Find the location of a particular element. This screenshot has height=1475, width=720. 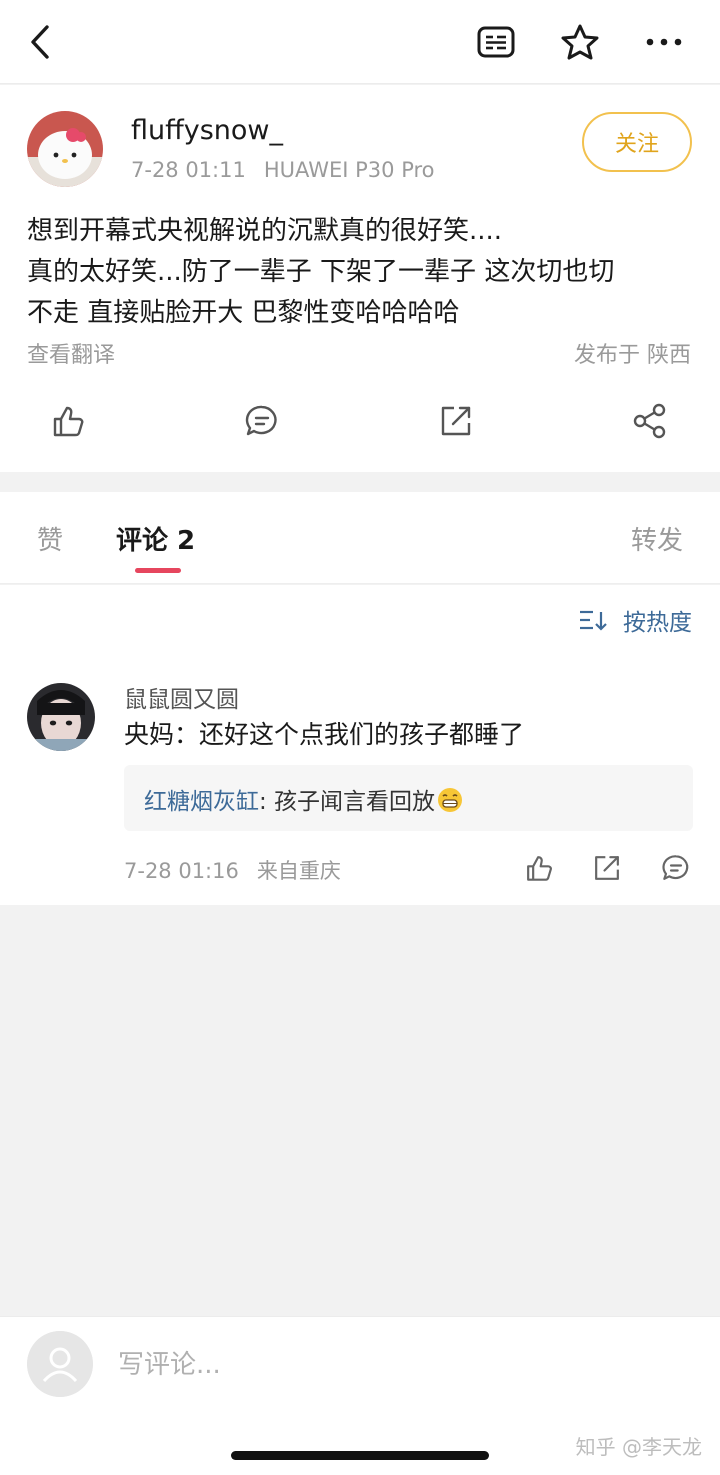

home-indicator is located at coordinates (360, 1455).